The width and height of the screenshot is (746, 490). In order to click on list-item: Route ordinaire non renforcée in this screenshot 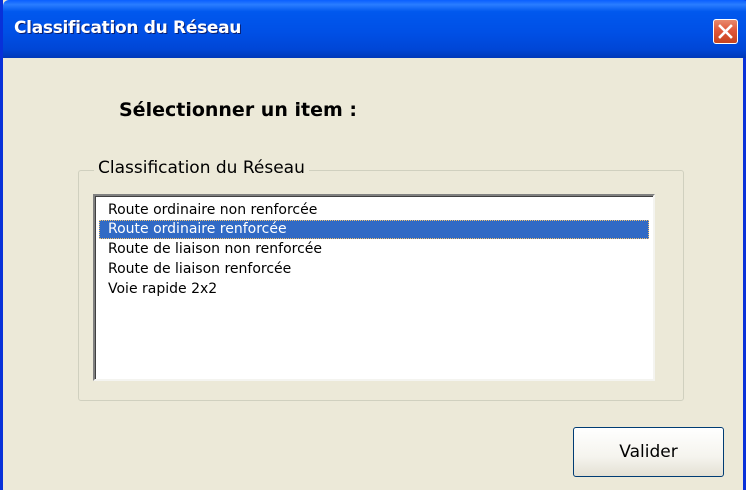, I will do `click(374, 210)`.